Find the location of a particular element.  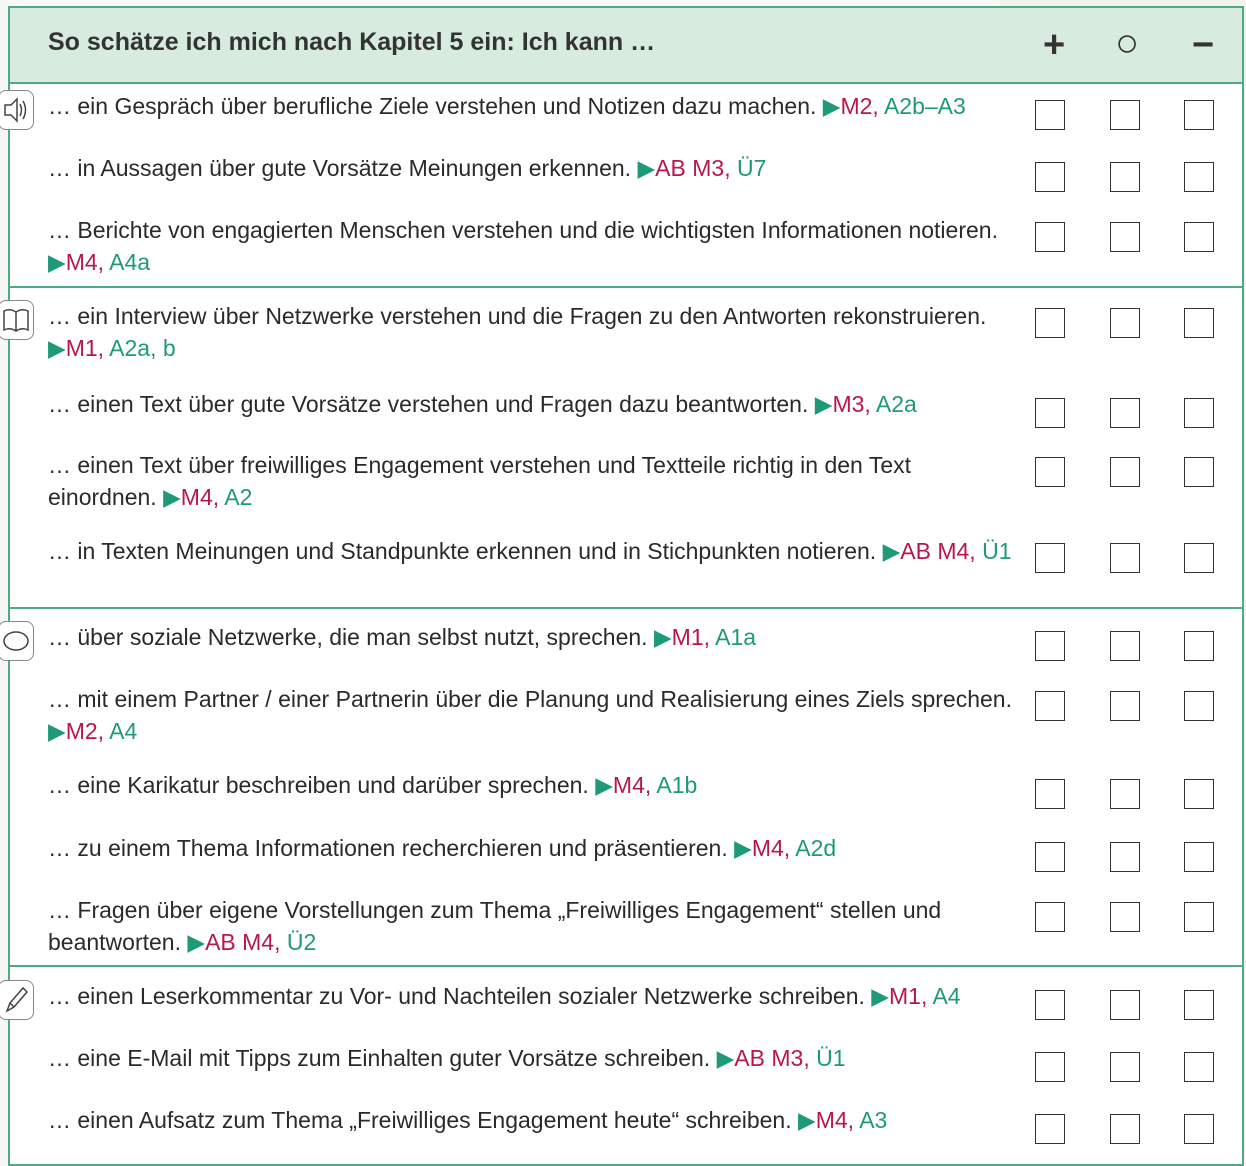

plus-icon: + is located at coordinates (1054, 45).